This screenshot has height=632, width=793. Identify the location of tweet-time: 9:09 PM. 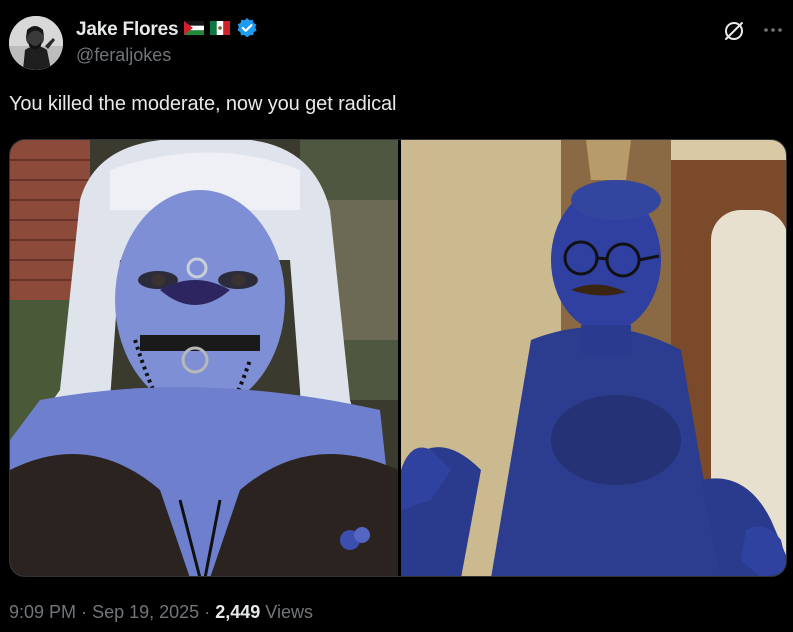
(42, 612).